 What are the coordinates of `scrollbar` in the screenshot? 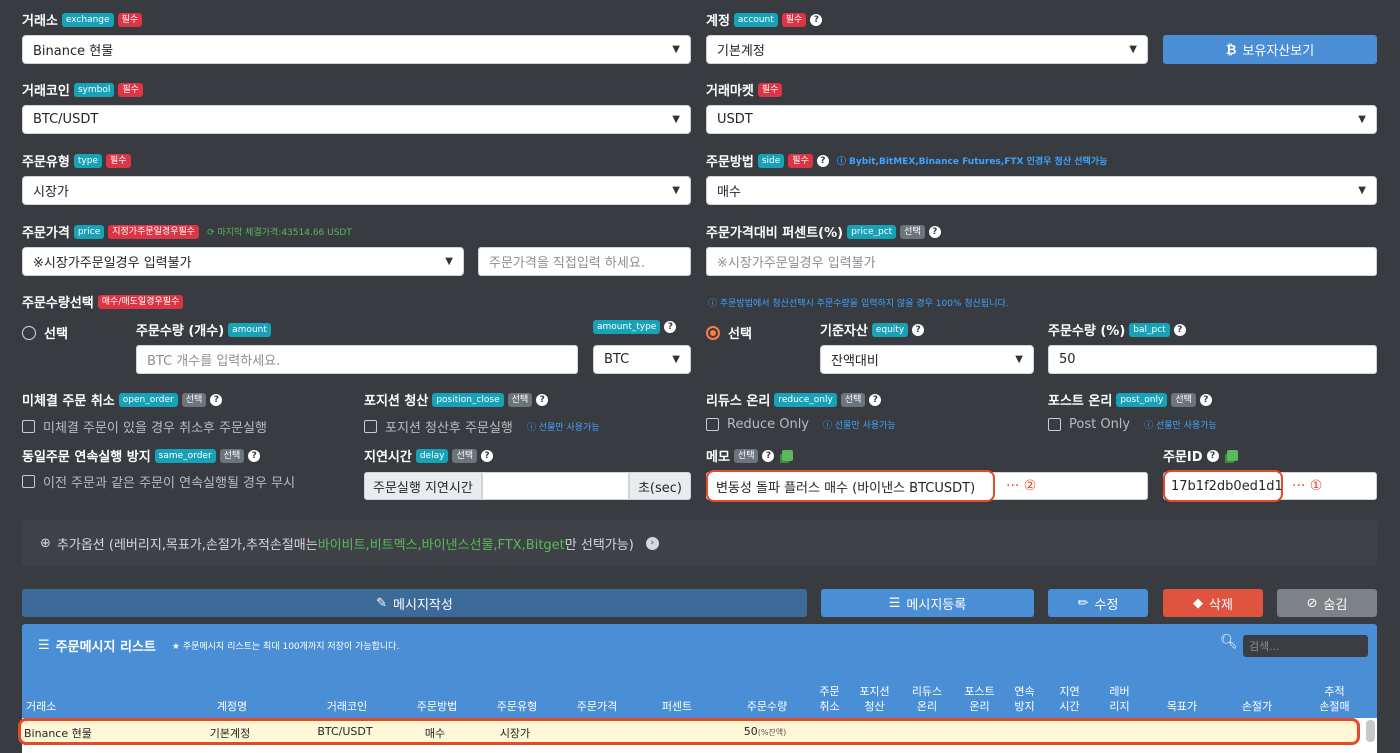 It's located at (1370, 731).